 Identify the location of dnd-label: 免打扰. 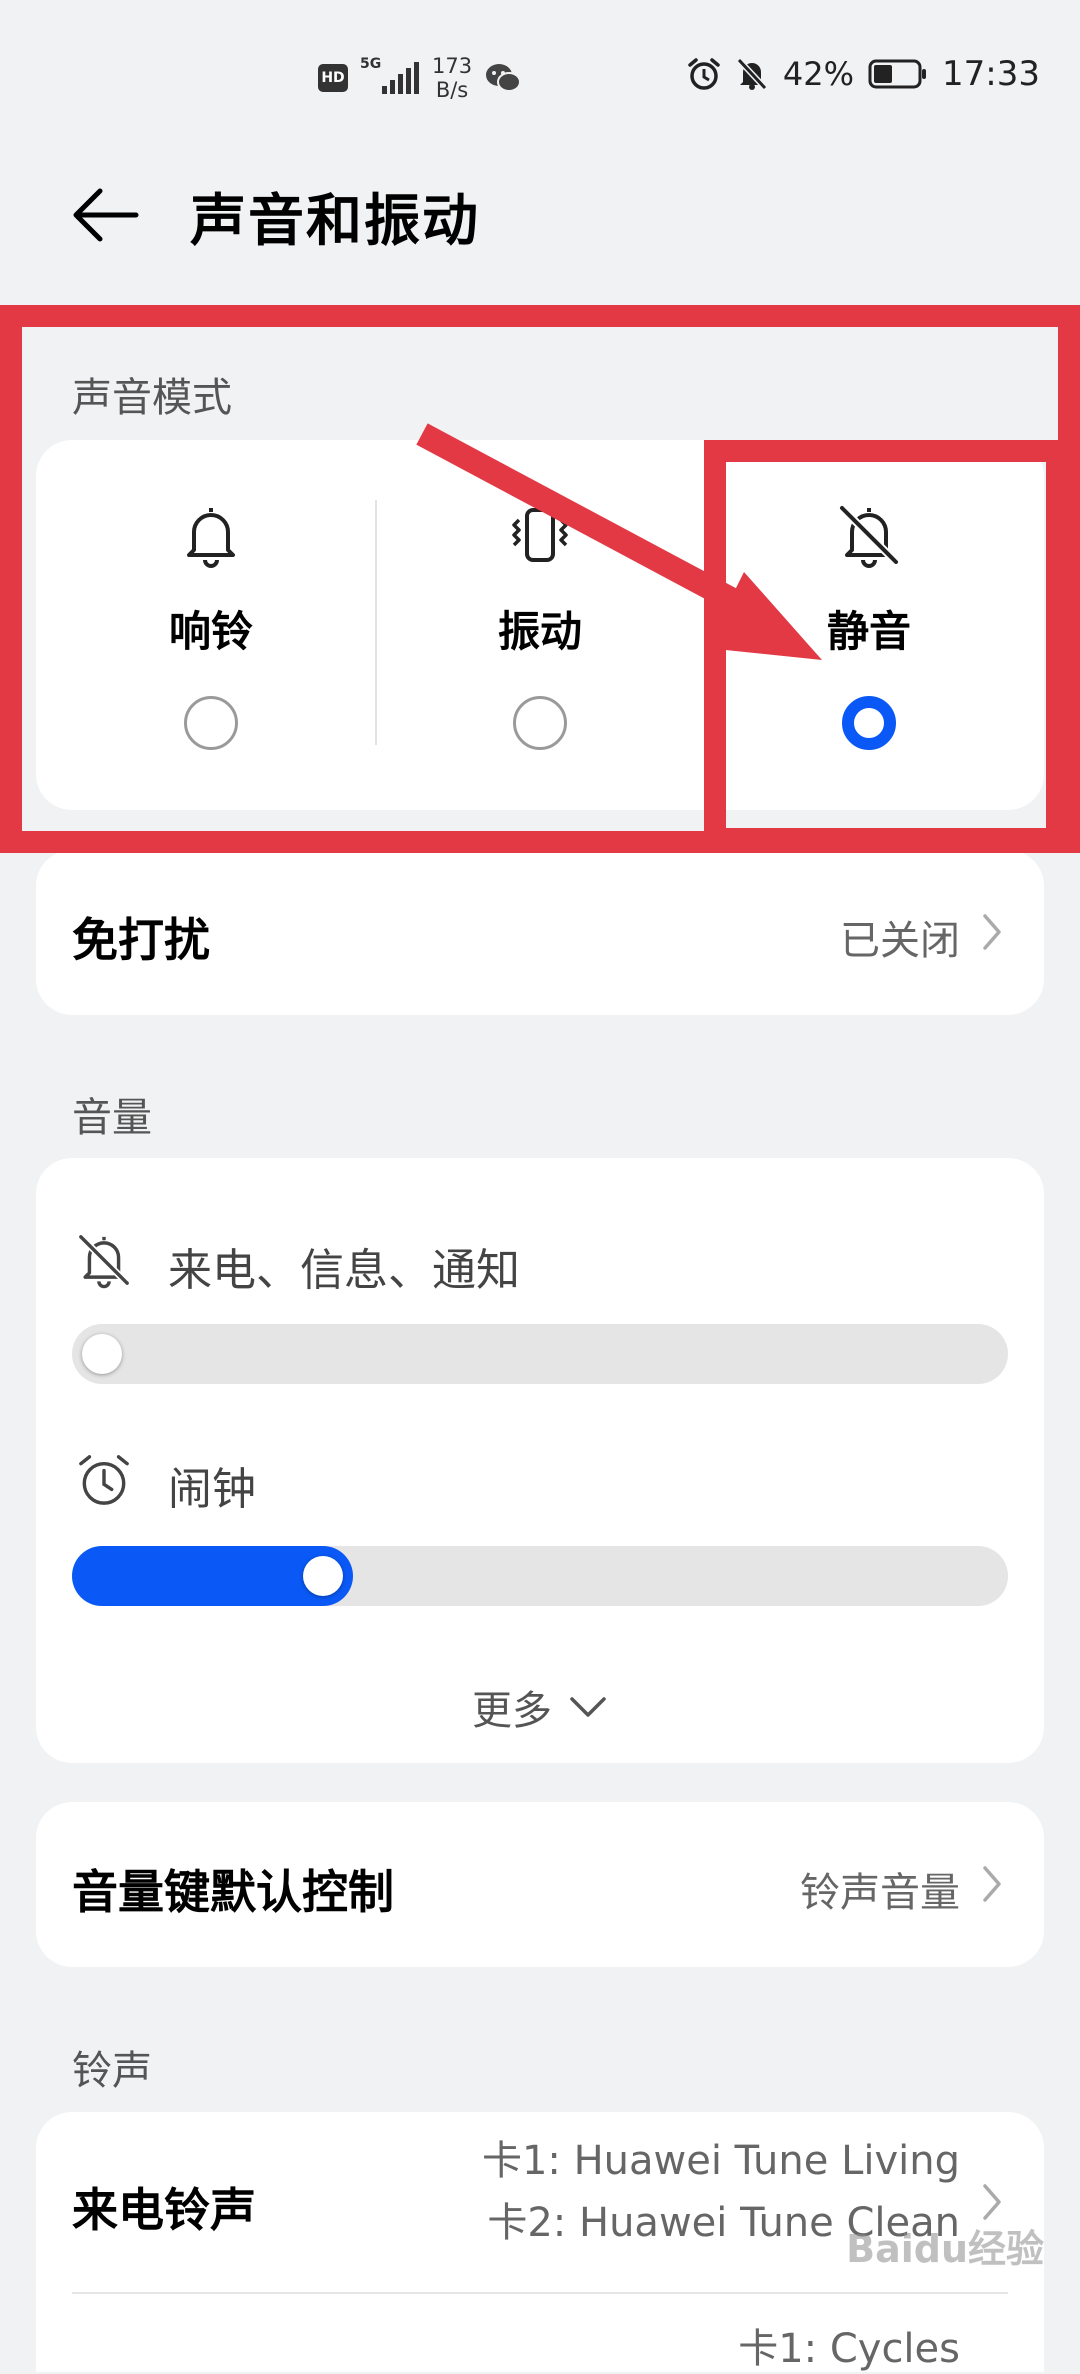
(141, 940).